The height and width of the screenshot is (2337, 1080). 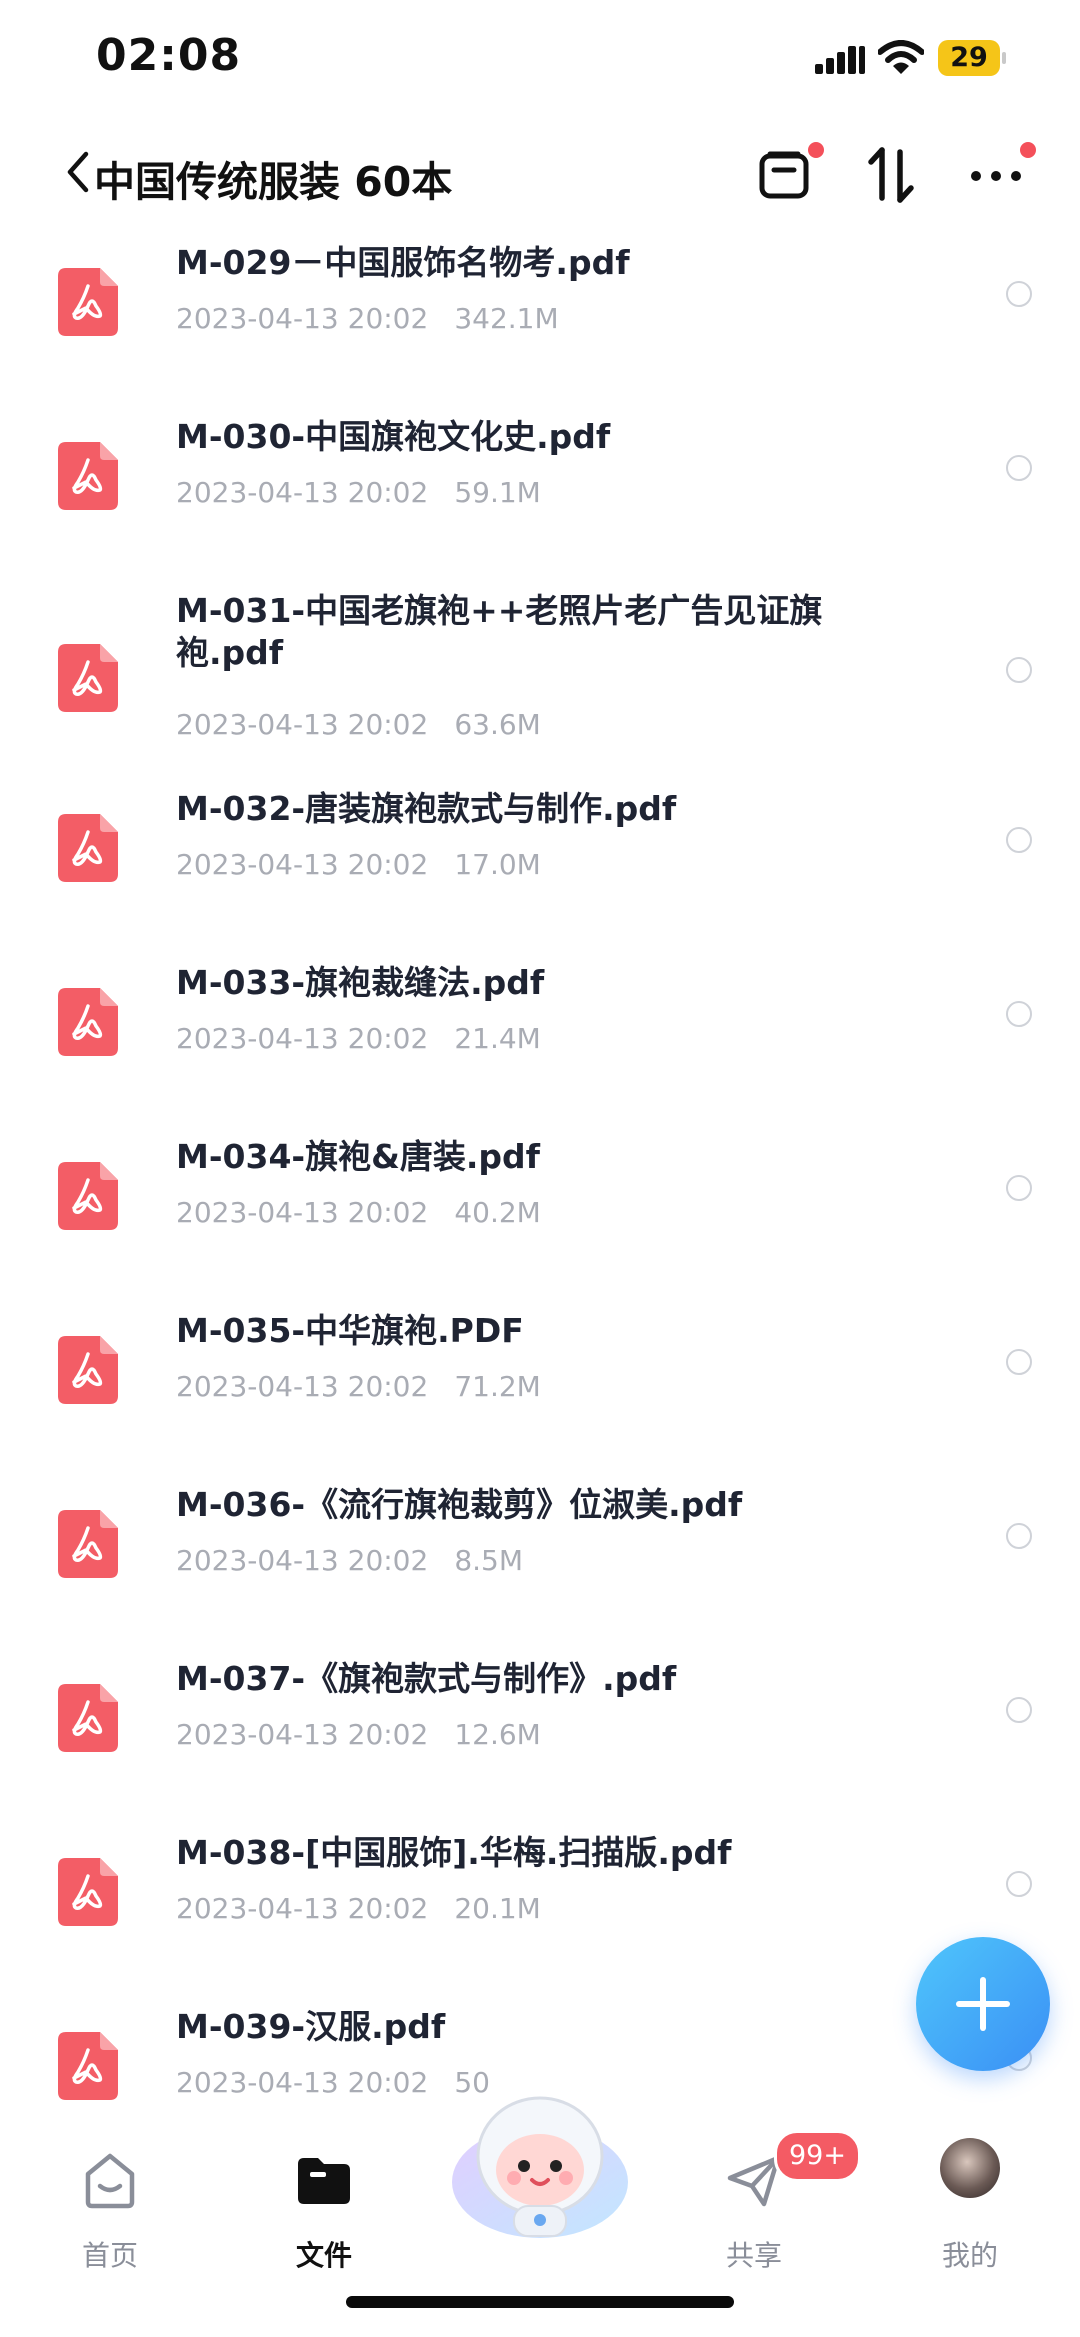 I want to click on tab-bar: 首页 文件 共享 99+ 我的, so click(x=540, y=2216).